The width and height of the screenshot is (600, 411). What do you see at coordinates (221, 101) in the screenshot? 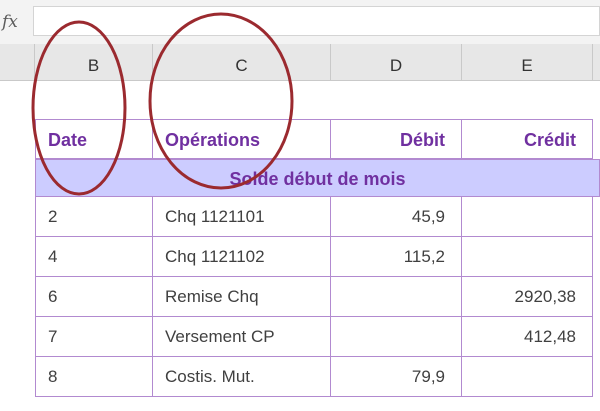
I see `annotation-ellipse-operations-column` at bounding box center [221, 101].